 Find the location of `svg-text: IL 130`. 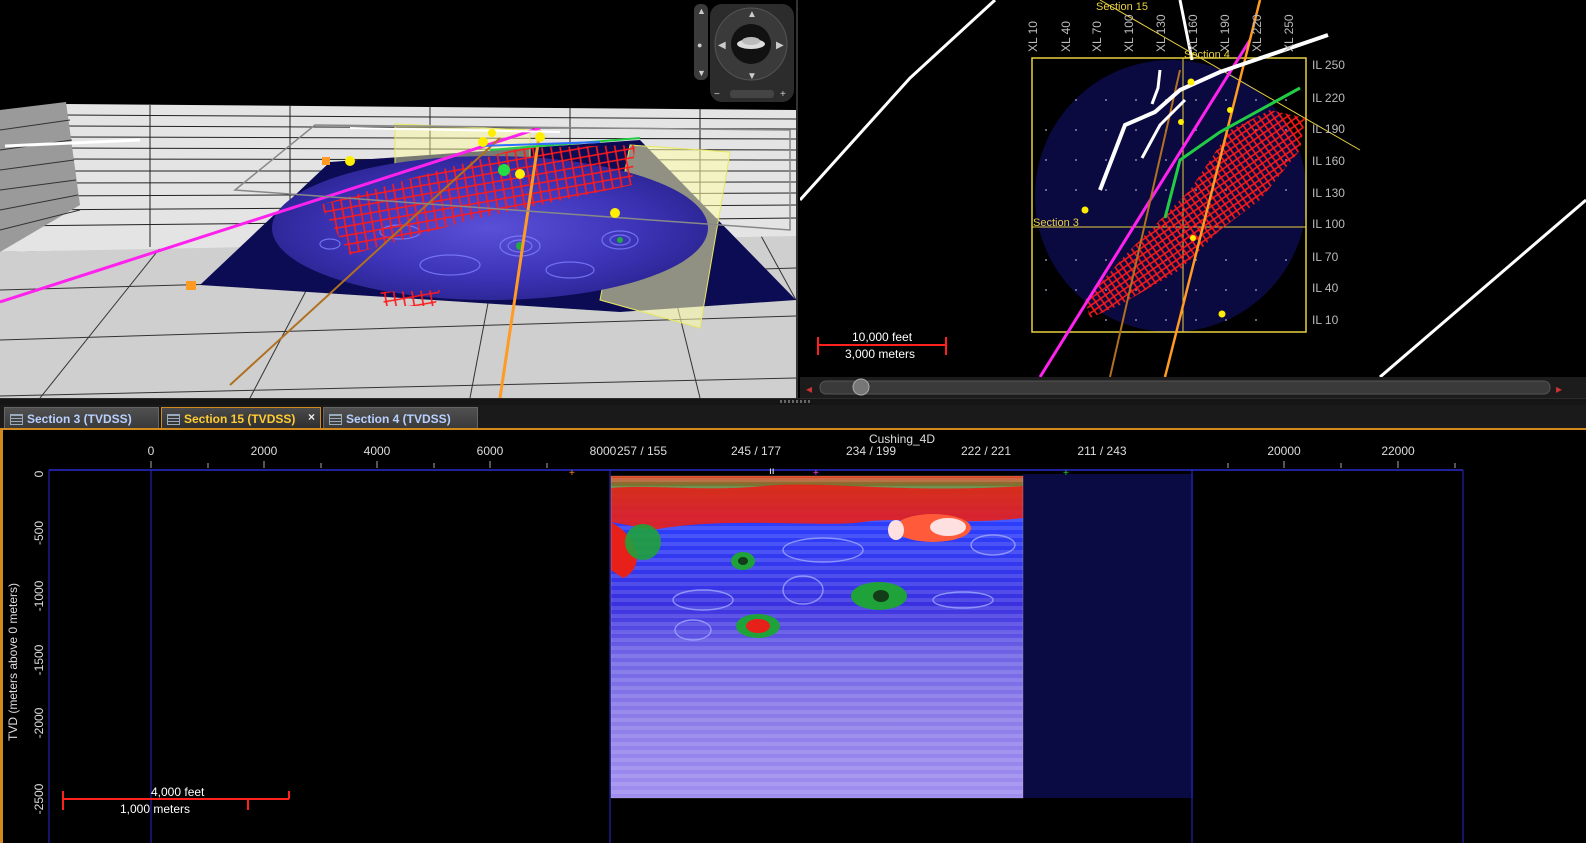

svg-text: IL 130 is located at coordinates (1328, 193).